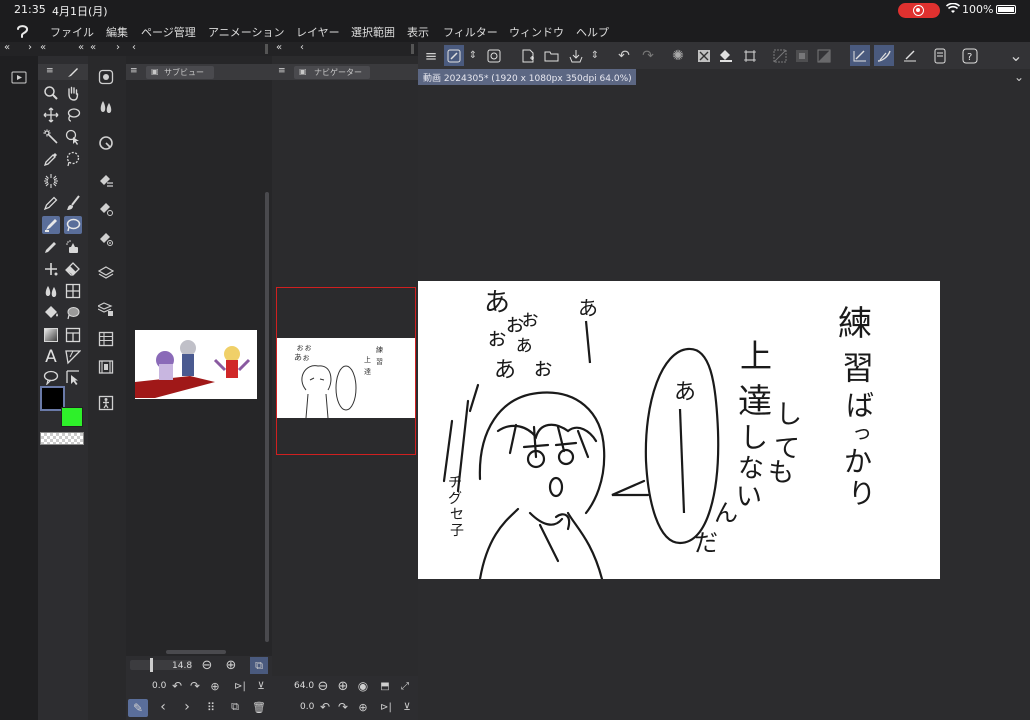  Describe the element at coordinates (72, 417) in the screenshot. I see `sub-color-swatch` at that location.